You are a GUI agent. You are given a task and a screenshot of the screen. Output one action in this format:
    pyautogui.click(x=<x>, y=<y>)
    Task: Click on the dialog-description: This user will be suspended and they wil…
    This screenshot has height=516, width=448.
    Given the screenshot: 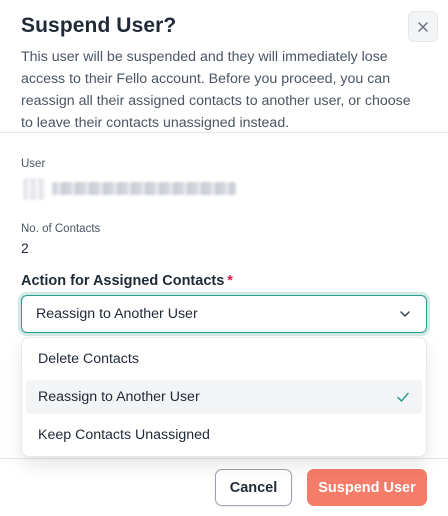 What is the action you would take?
    pyautogui.click(x=216, y=90)
    